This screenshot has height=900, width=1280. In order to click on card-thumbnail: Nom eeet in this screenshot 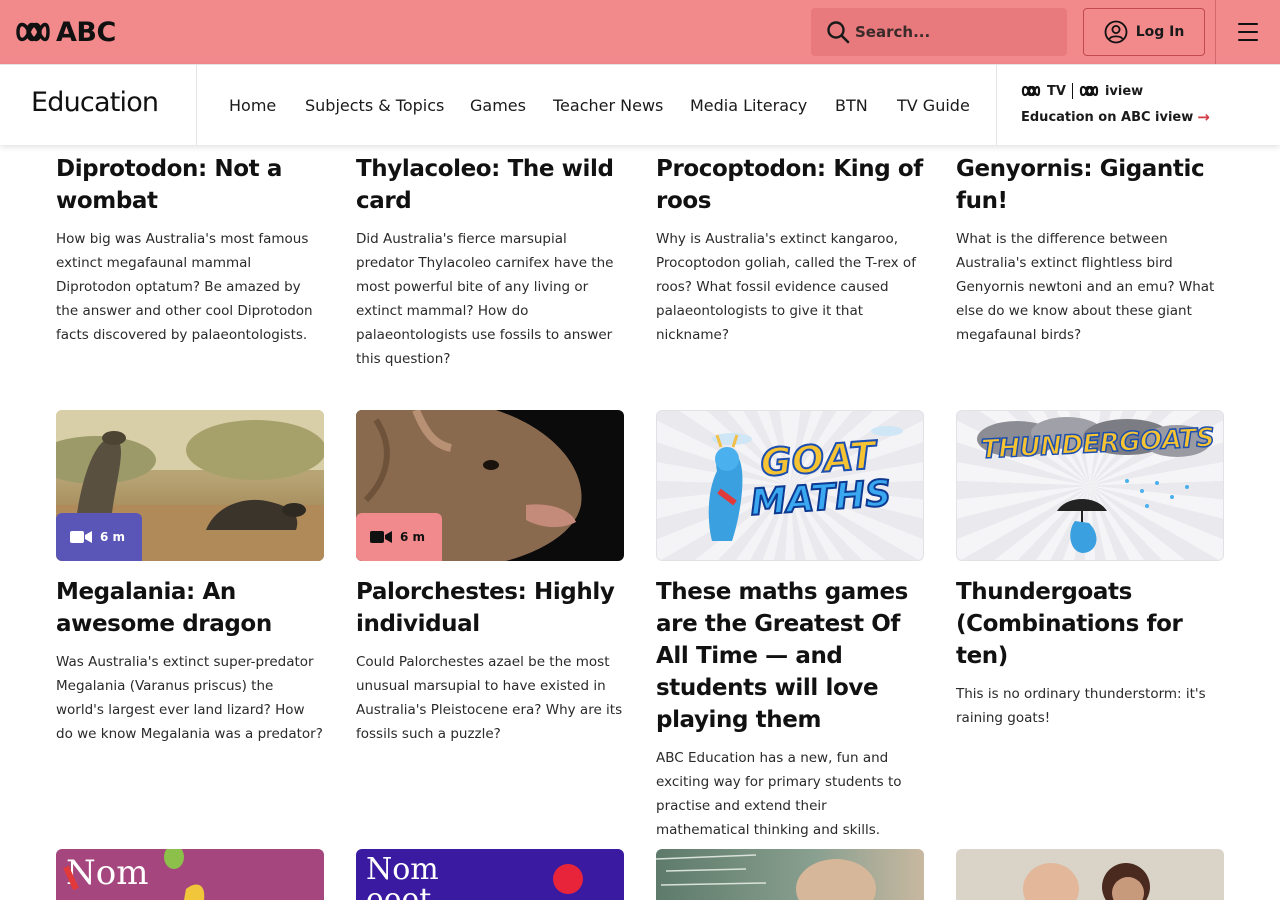, I will do `click(490, 874)`.